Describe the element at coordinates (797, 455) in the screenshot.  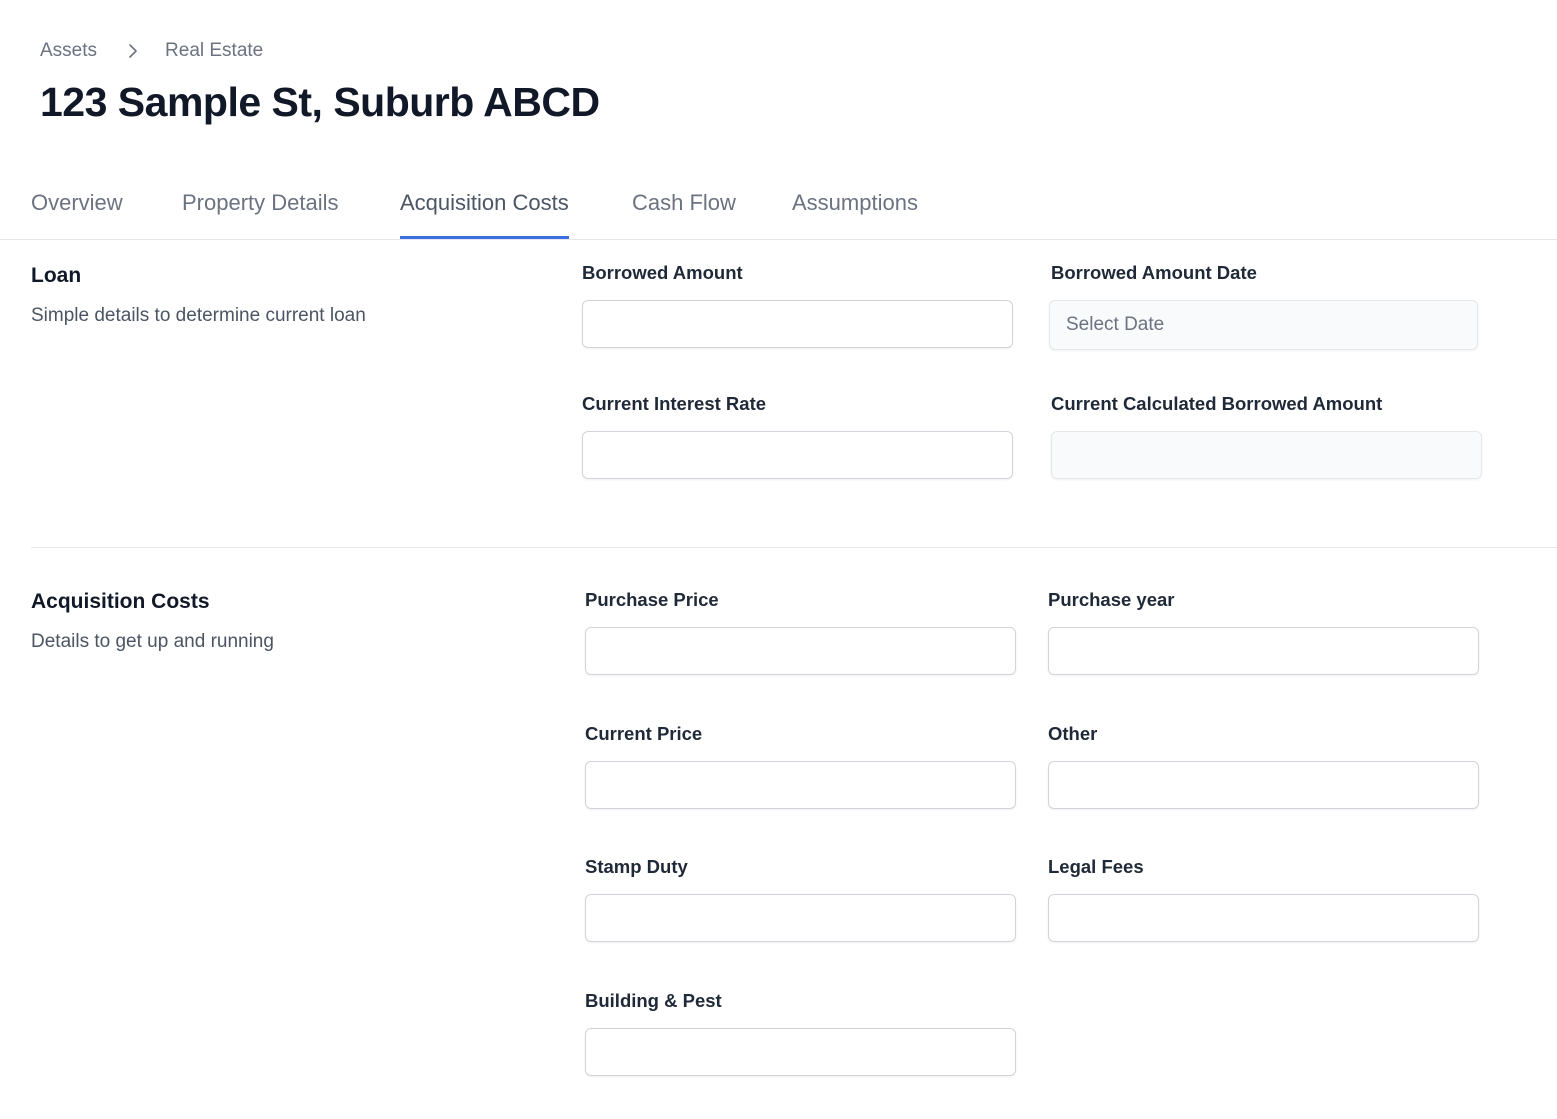
I see `current-interest-rate-input` at that location.